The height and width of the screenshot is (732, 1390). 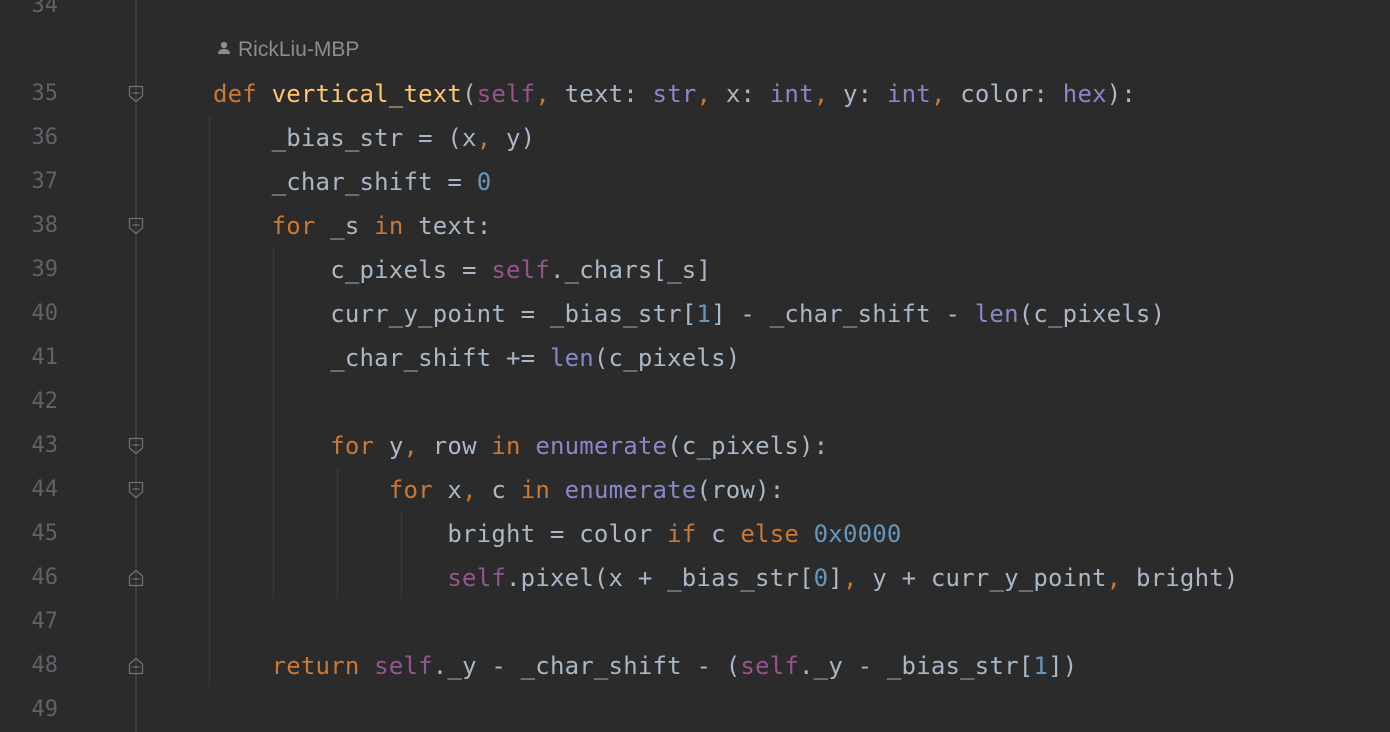 What do you see at coordinates (695, 226) in the screenshot?
I see `code-line: 38 for _s in text:` at bounding box center [695, 226].